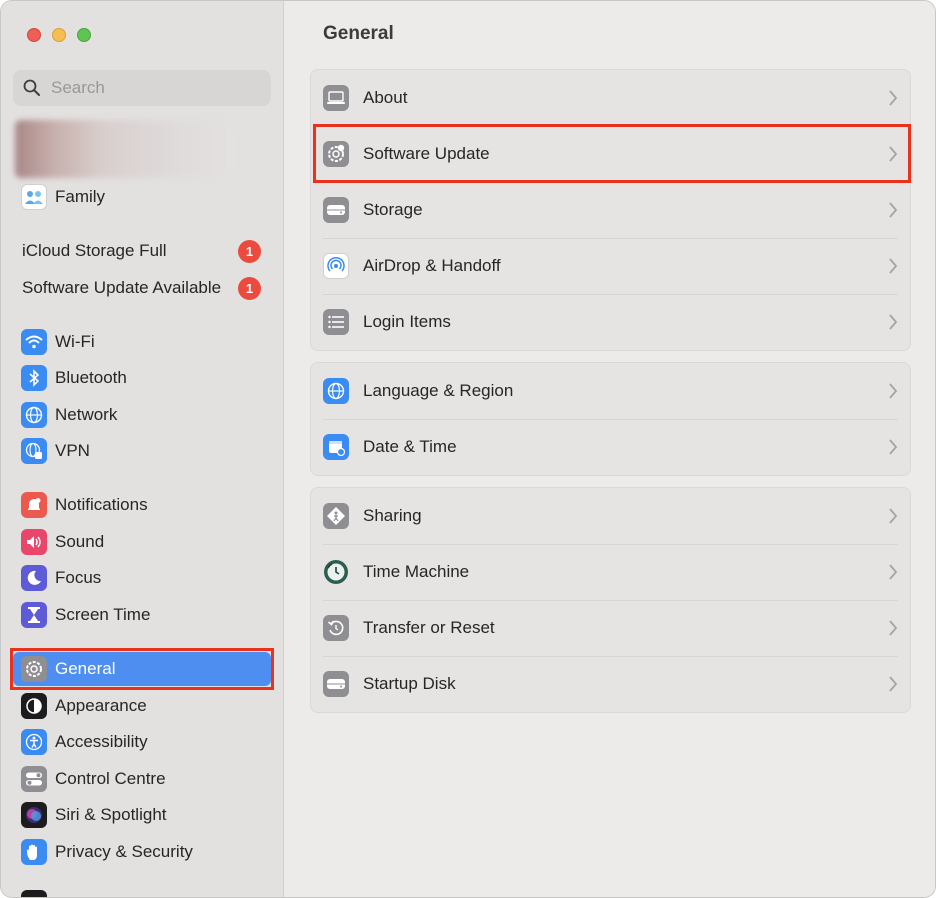 The image size is (936, 898). I want to click on search-input, so click(149, 88).